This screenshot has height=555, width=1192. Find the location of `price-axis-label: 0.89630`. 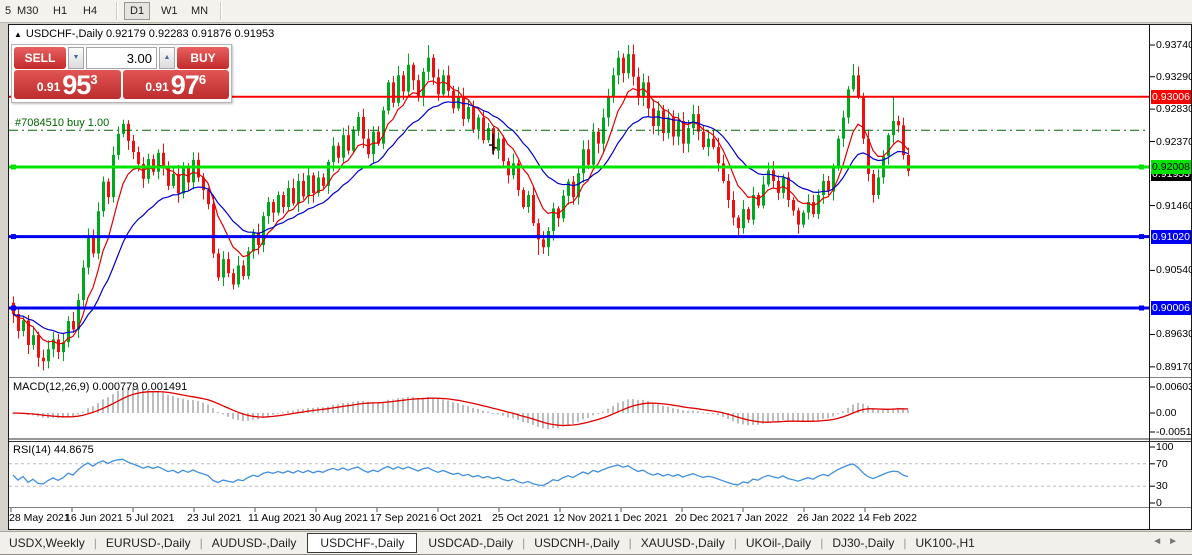

price-axis-label: 0.89630 is located at coordinates (1174, 334).